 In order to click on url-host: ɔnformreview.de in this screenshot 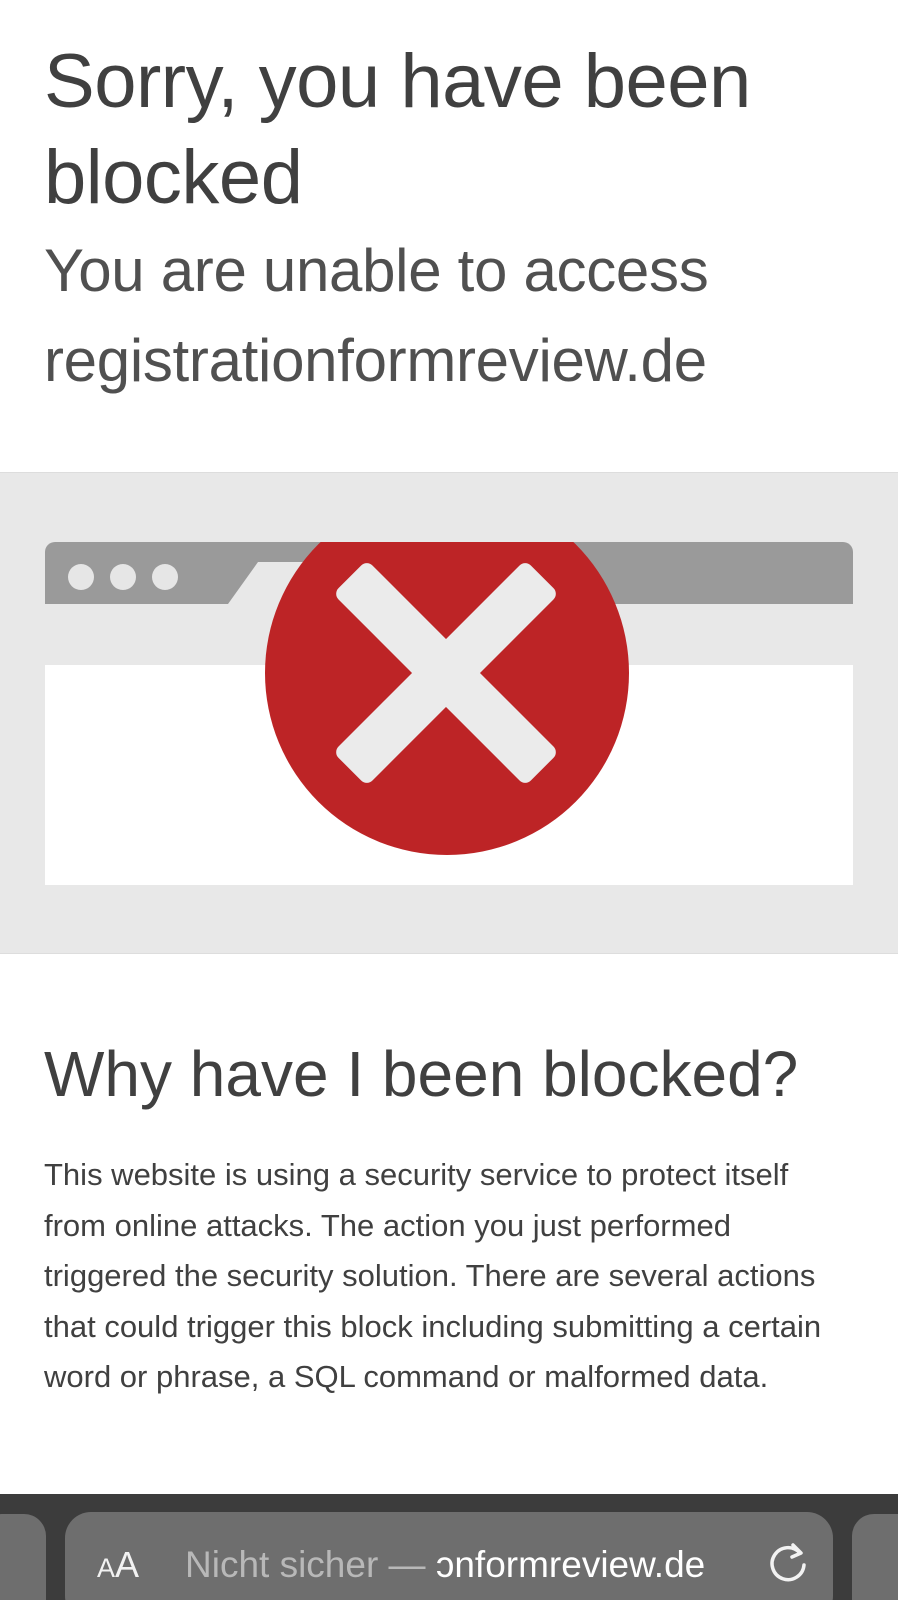, I will do `click(570, 1564)`.